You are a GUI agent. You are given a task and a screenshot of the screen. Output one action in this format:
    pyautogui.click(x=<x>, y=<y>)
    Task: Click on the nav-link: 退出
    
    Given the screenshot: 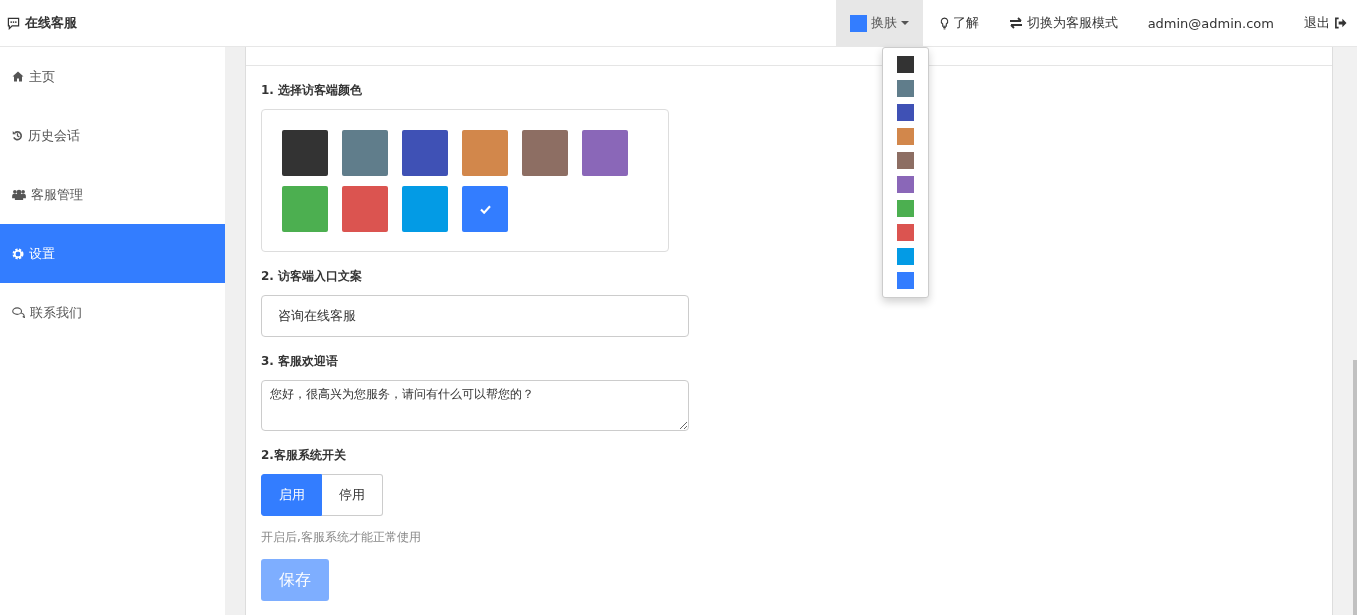 What is the action you would take?
    pyautogui.click(x=1323, y=23)
    